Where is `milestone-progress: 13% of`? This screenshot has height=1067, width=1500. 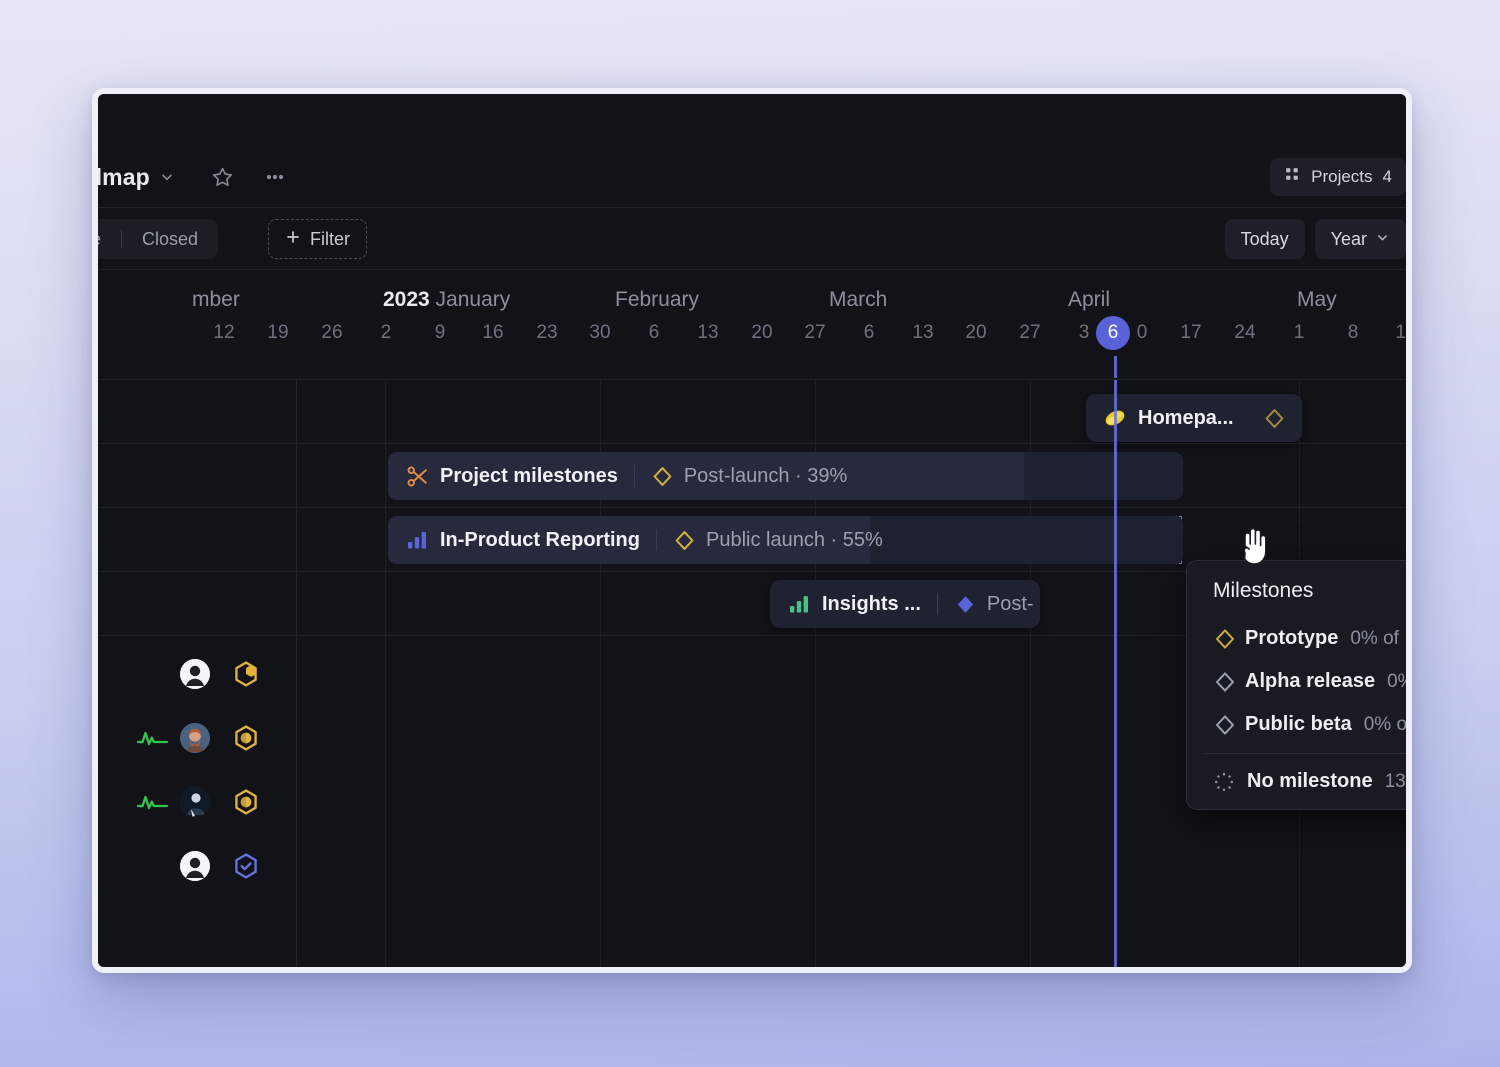 milestone-progress: 13% of is located at coordinates (1395, 781).